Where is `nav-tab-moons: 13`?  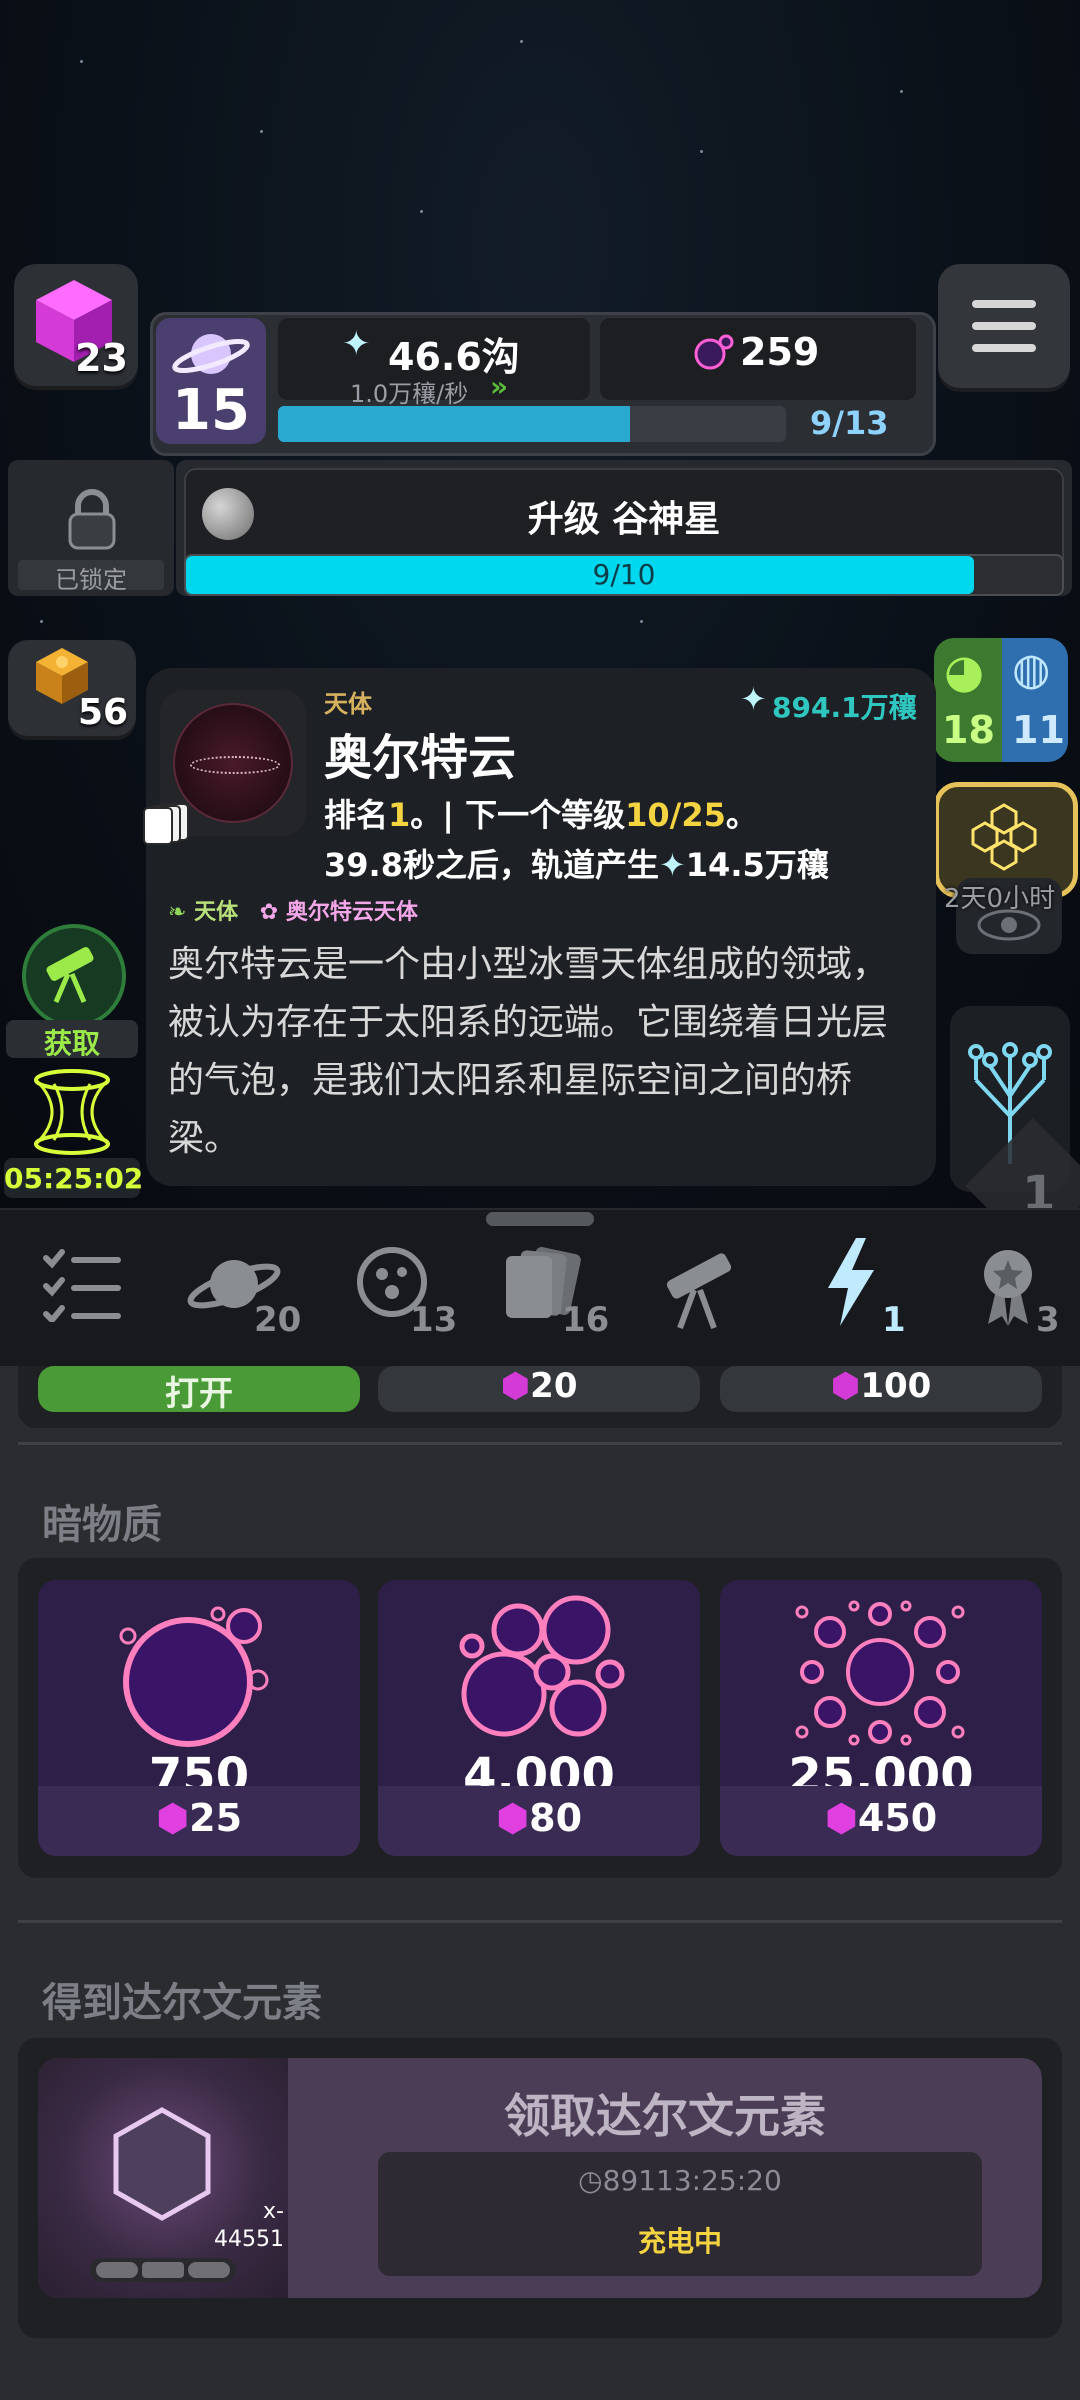 nav-tab-moons: 13 is located at coordinates (405, 1291).